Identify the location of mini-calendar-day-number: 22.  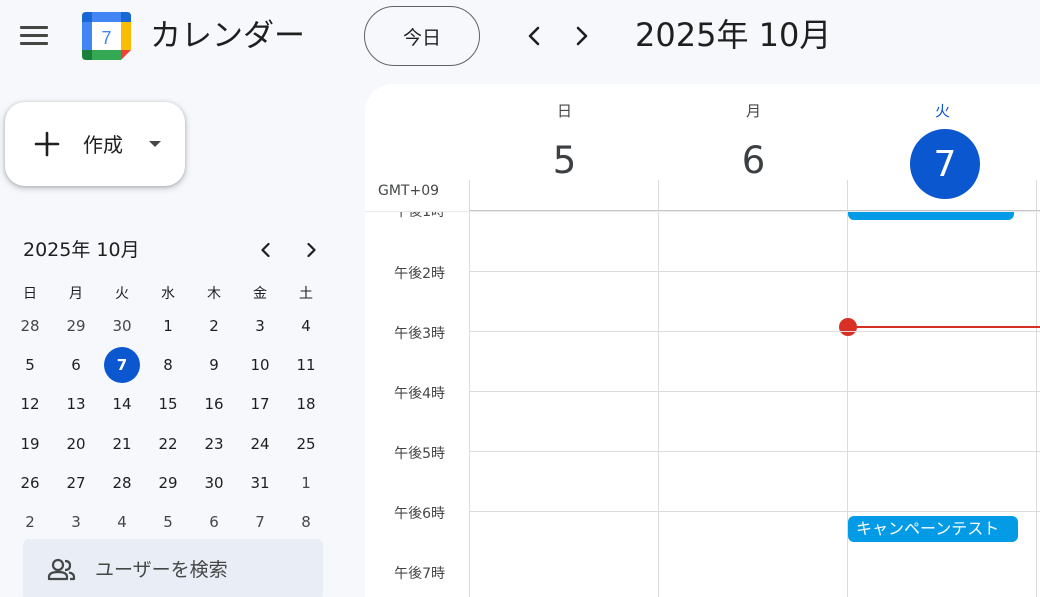
(168, 443).